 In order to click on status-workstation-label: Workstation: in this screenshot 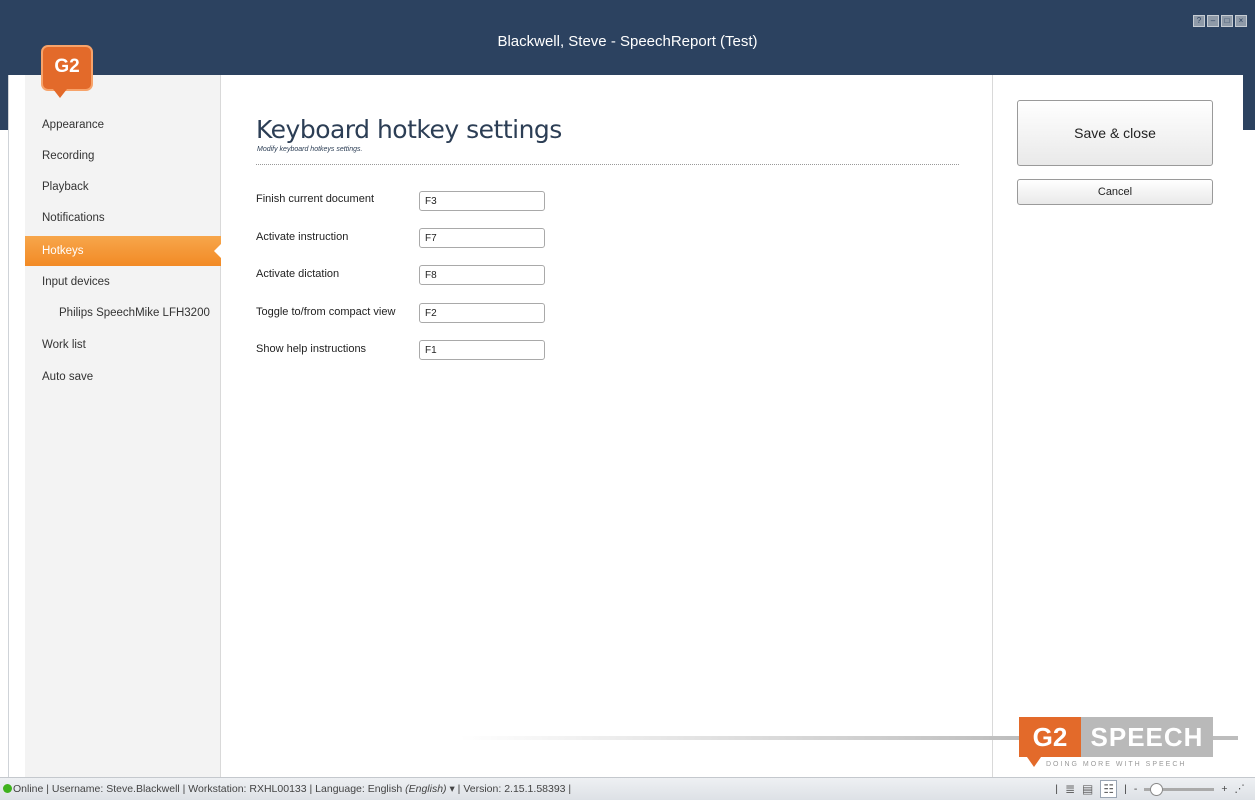, I will do `click(217, 789)`.